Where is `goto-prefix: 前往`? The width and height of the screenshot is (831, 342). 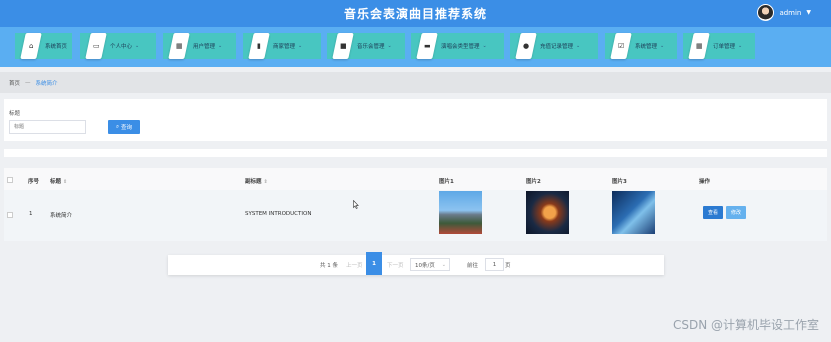
goto-prefix: 前往 is located at coordinates (473, 266).